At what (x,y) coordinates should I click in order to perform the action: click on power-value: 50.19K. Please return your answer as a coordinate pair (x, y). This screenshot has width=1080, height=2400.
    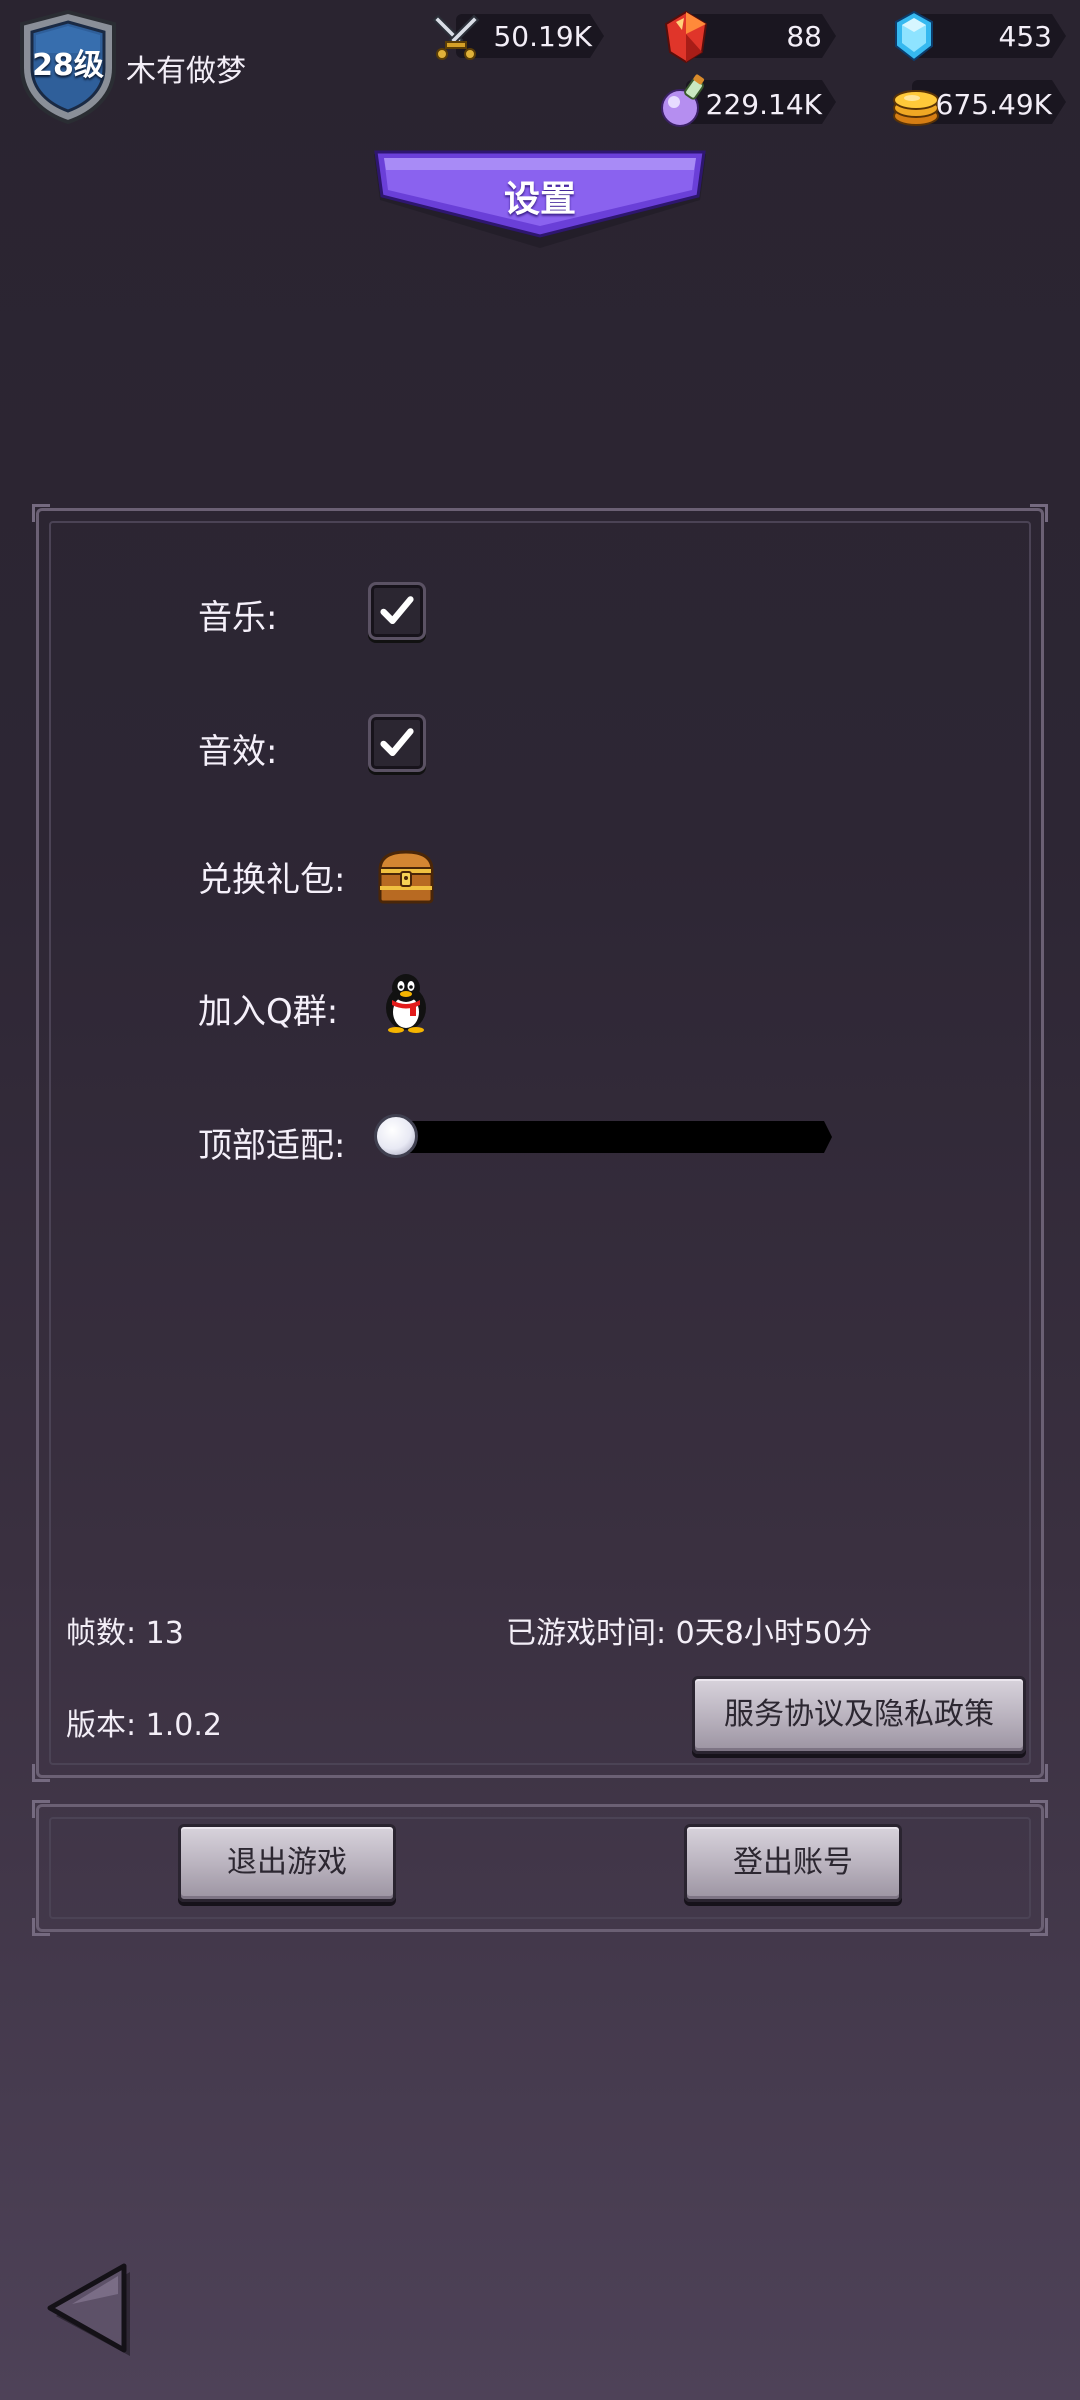
    Looking at the image, I should click on (542, 36).